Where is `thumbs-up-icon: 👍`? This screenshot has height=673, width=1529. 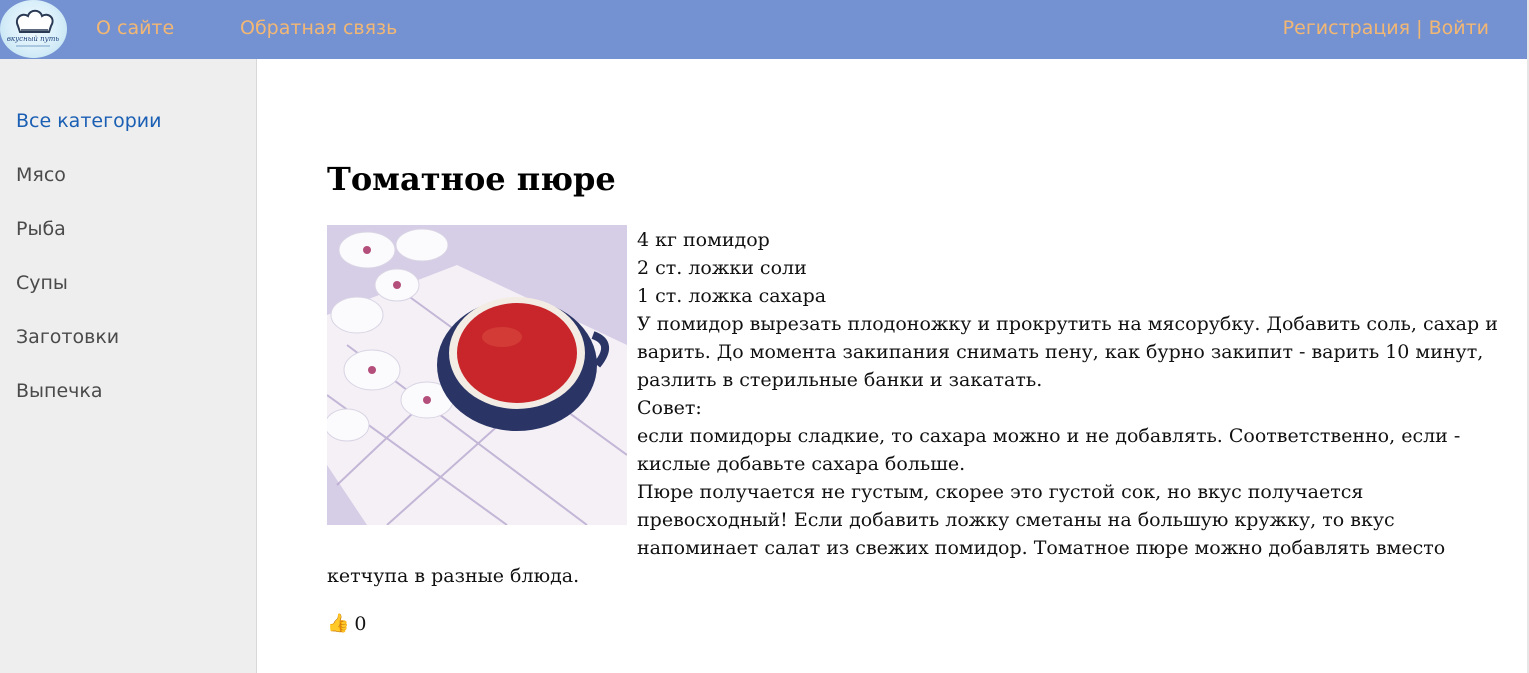 thumbs-up-icon: 👍 is located at coordinates (338, 623).